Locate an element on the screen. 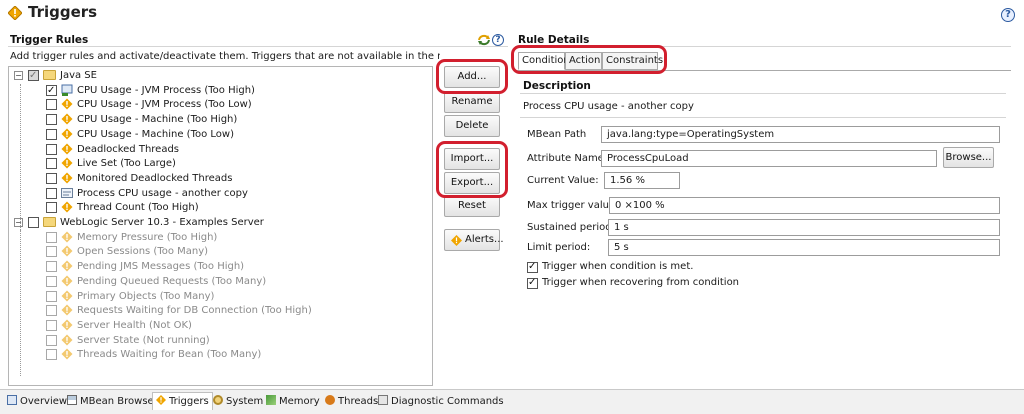 The image size is (1024, 414). tree-item: Server State (Not running) is located at coordinates (216, 340).